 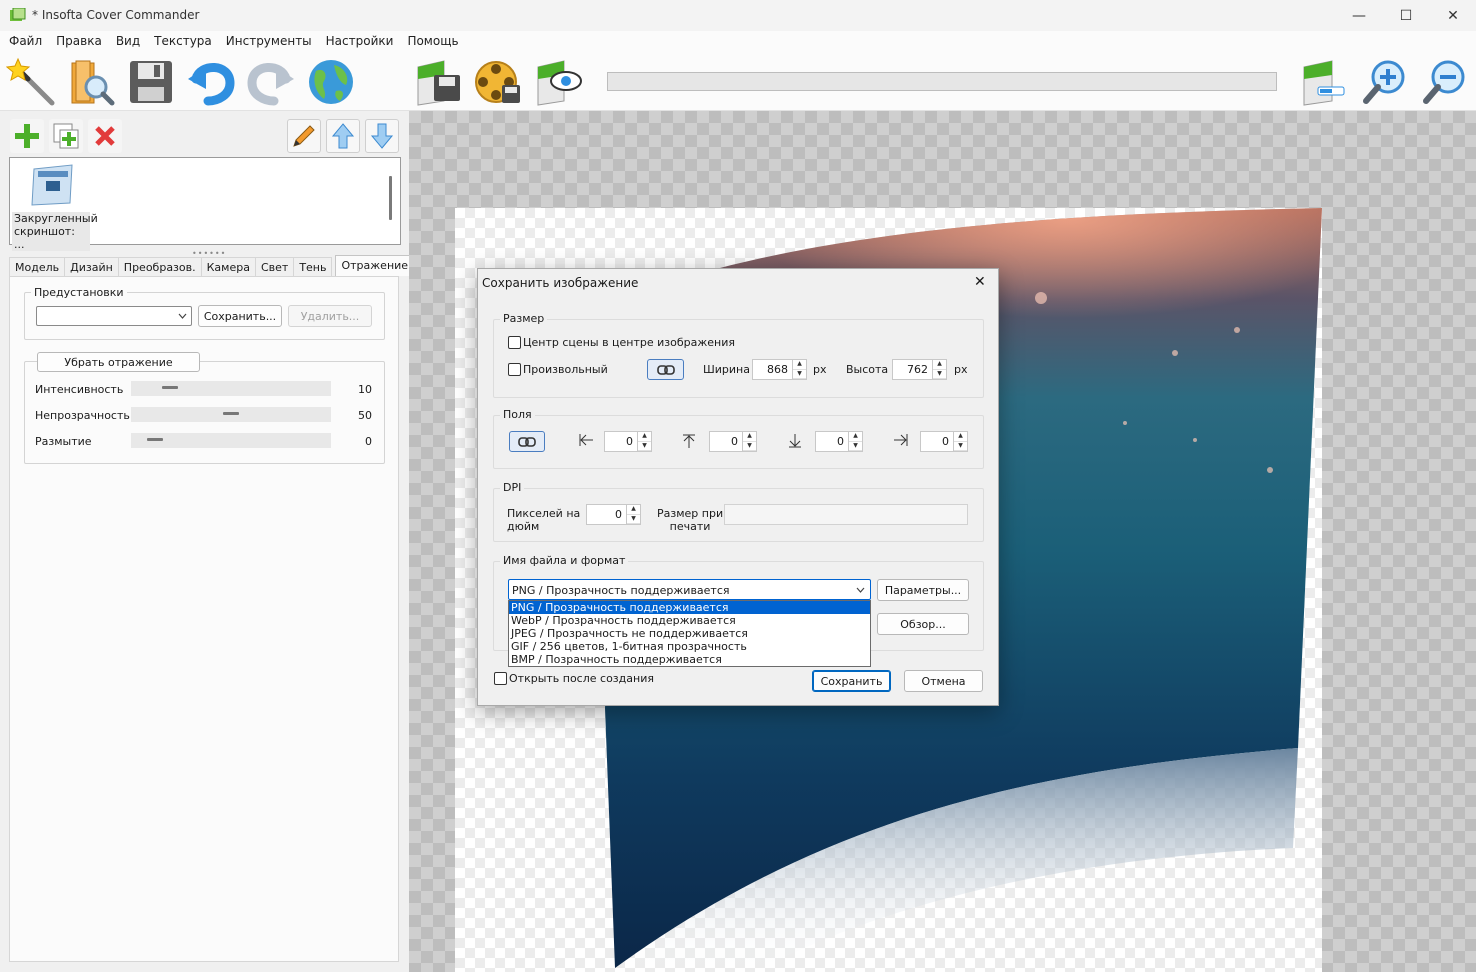 I want to click on tab-model: Модель, so click(x=37, y=266).